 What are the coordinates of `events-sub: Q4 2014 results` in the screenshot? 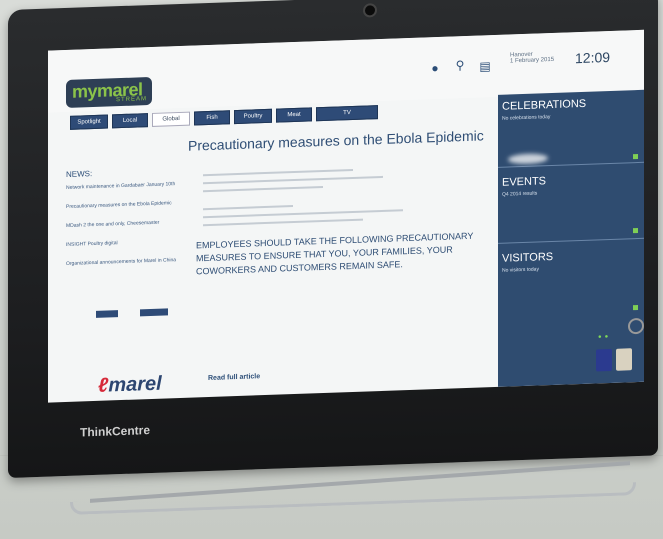 It's located at (520, 194).